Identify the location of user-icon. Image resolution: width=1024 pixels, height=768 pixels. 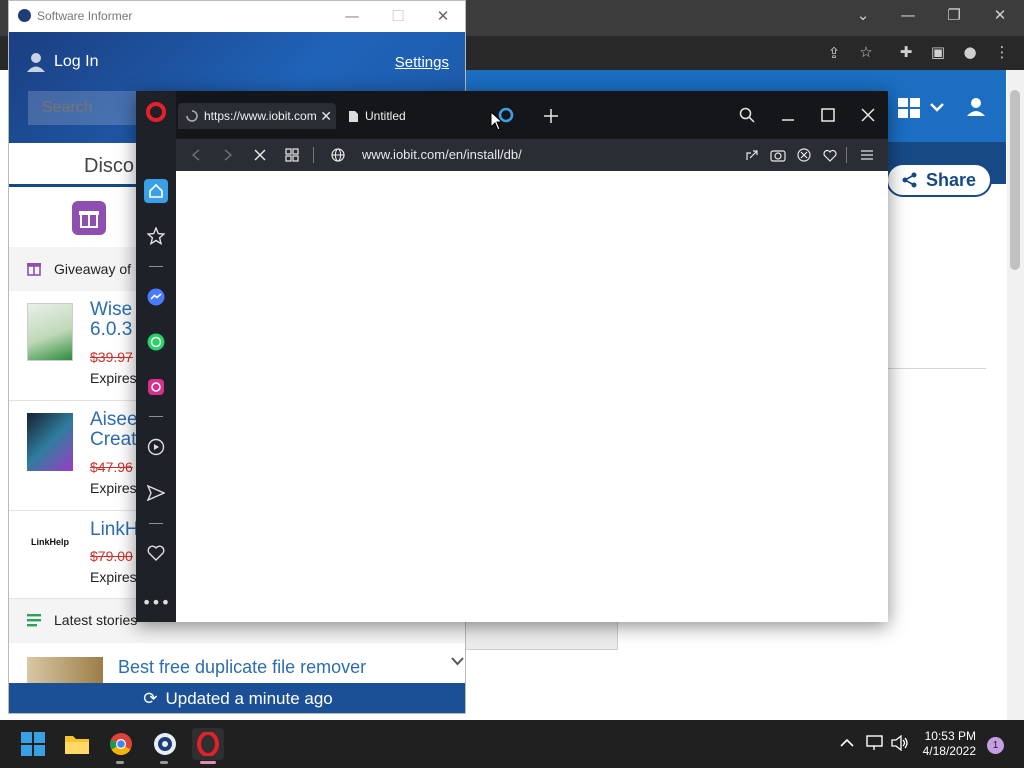
(976, 107).